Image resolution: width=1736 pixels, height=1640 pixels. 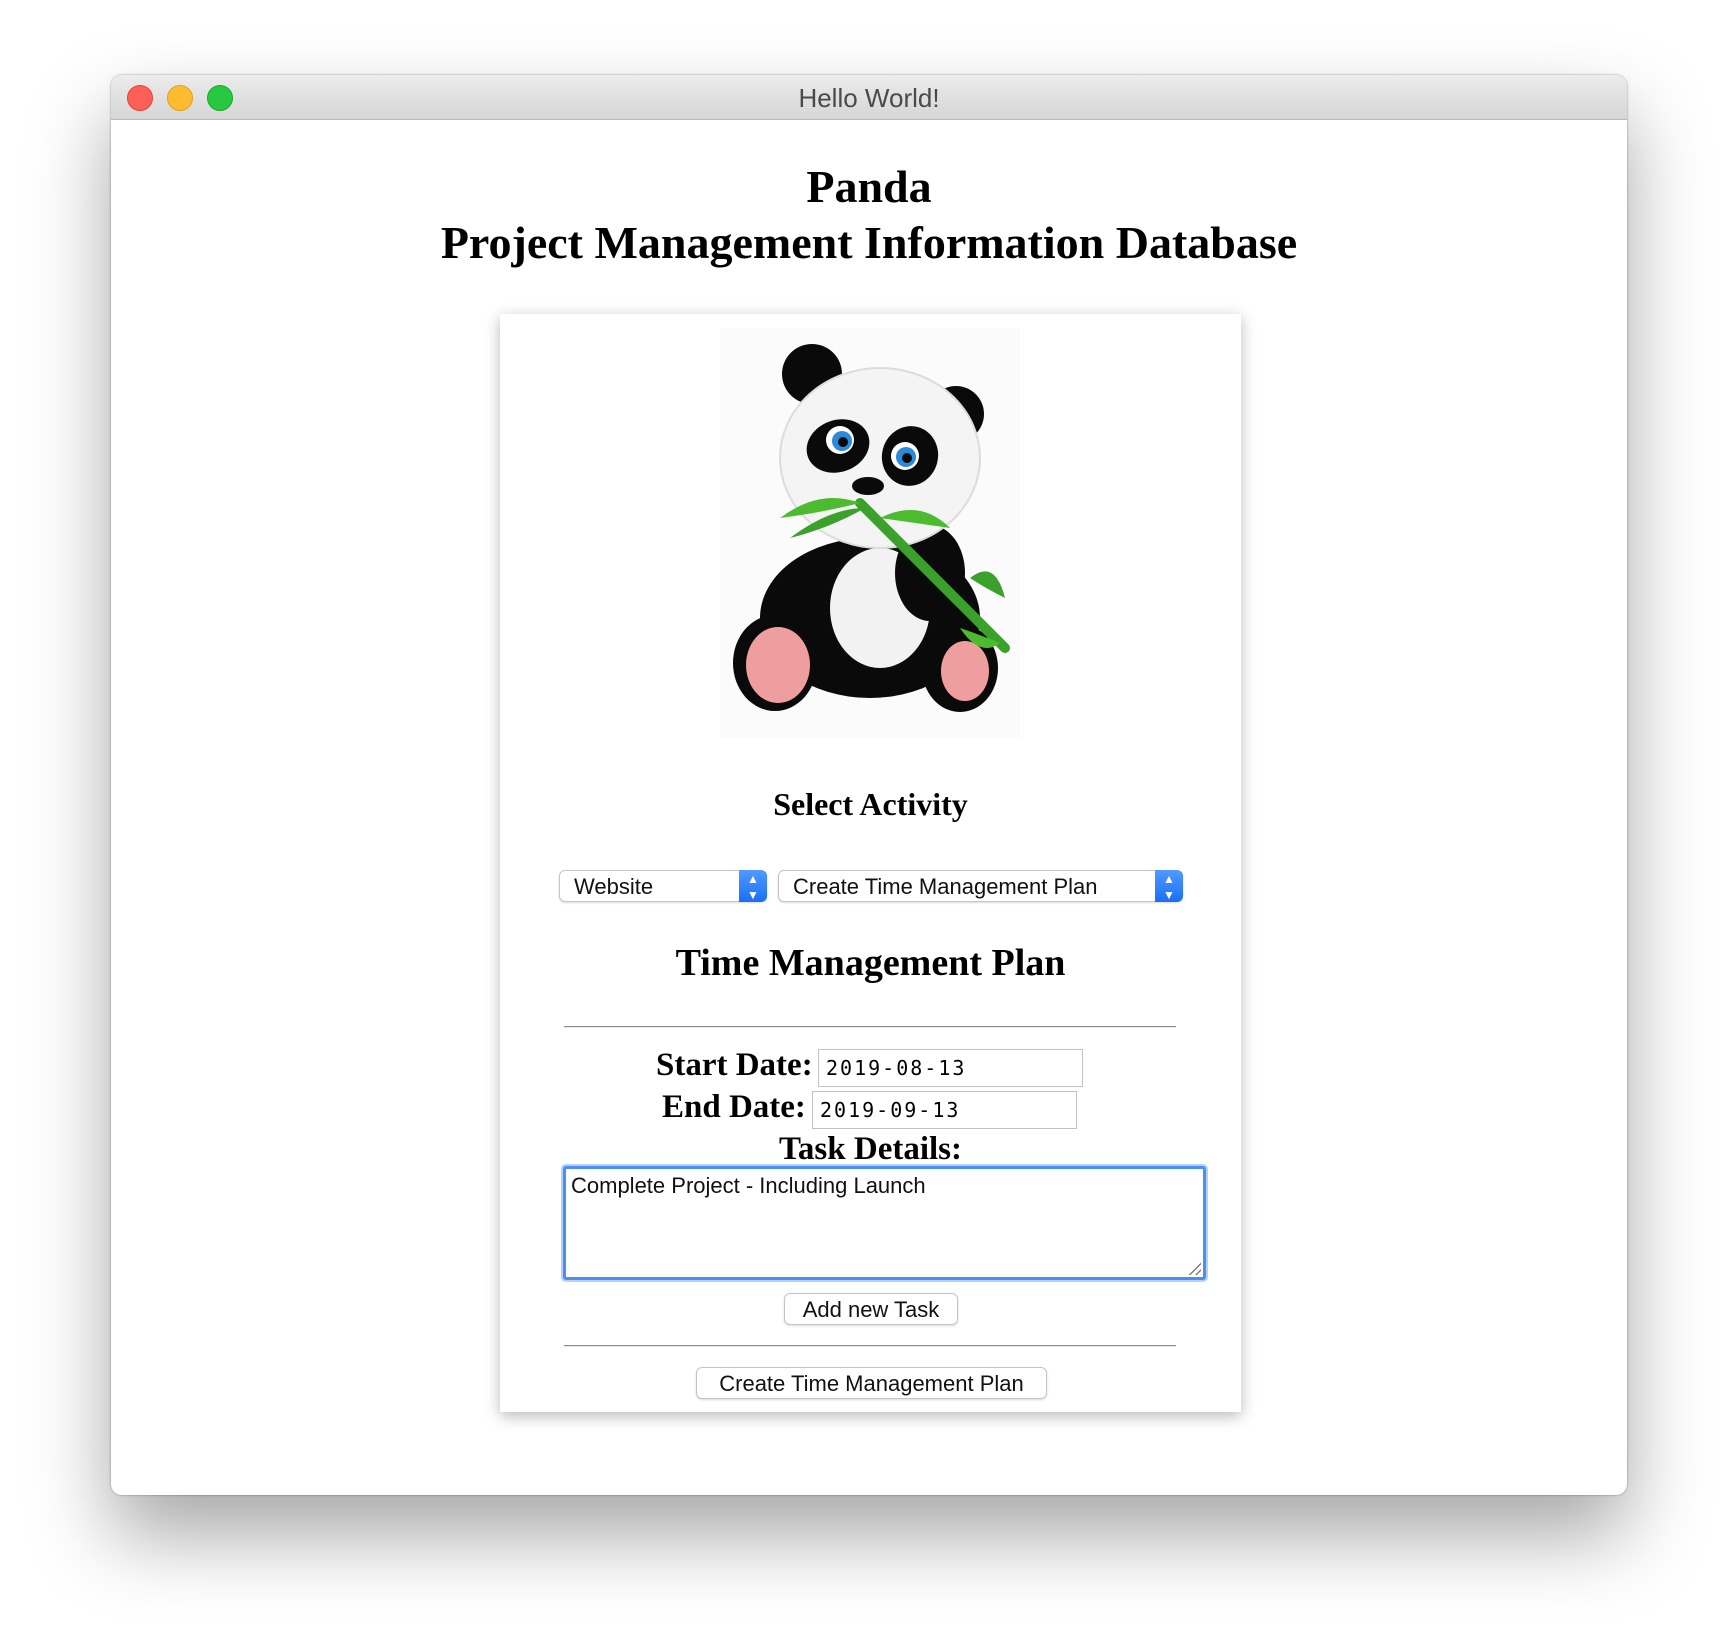 What do you see at coordinates (870, 533) in the screenshot?
I see `panda-image` at bounding box center [870, 533].